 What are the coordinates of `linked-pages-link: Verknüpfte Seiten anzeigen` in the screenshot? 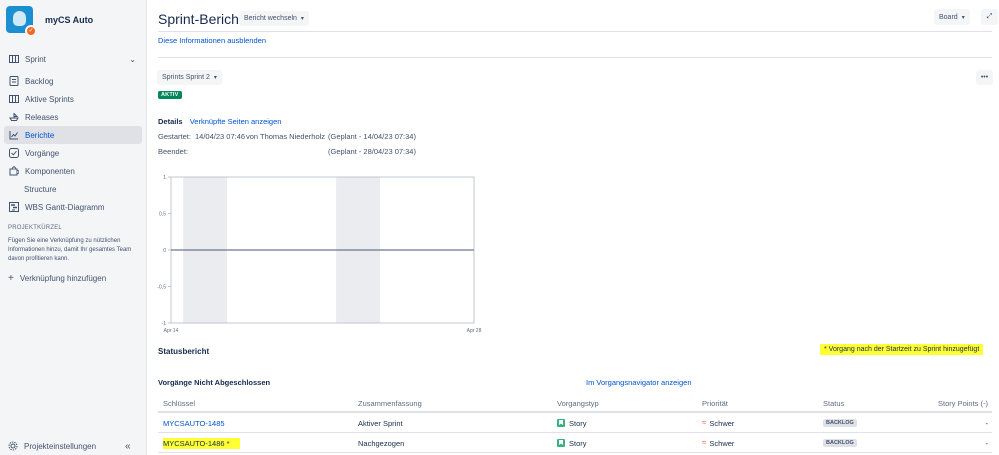 It's located at (236, 121).